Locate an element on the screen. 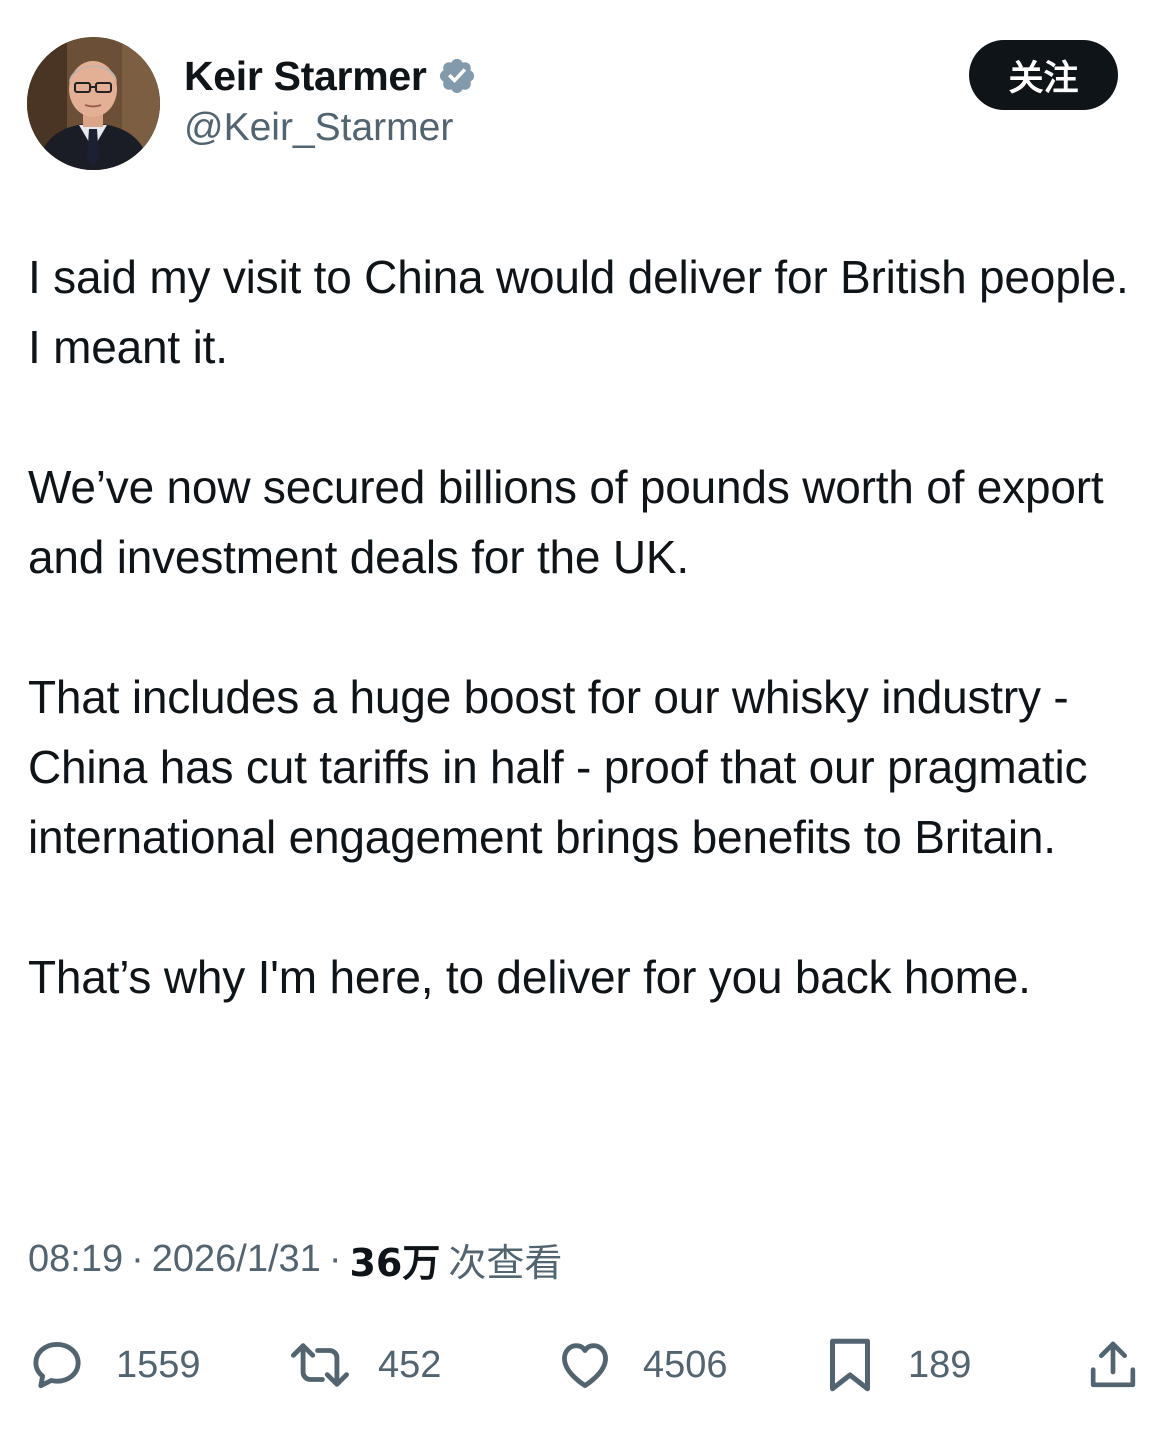  avatar-image is located at coordinates (93, 103).